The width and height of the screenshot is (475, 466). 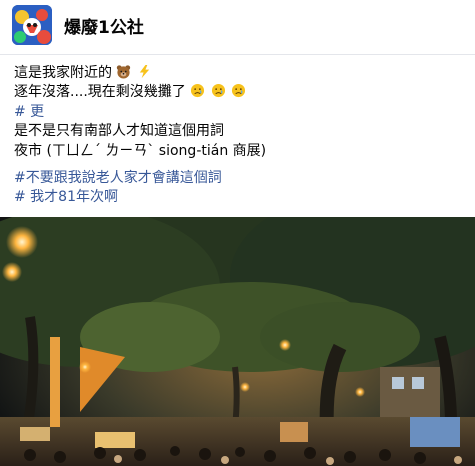 I want to click on post-line-1: 這是我家附近的, so click(x=239, y=73).